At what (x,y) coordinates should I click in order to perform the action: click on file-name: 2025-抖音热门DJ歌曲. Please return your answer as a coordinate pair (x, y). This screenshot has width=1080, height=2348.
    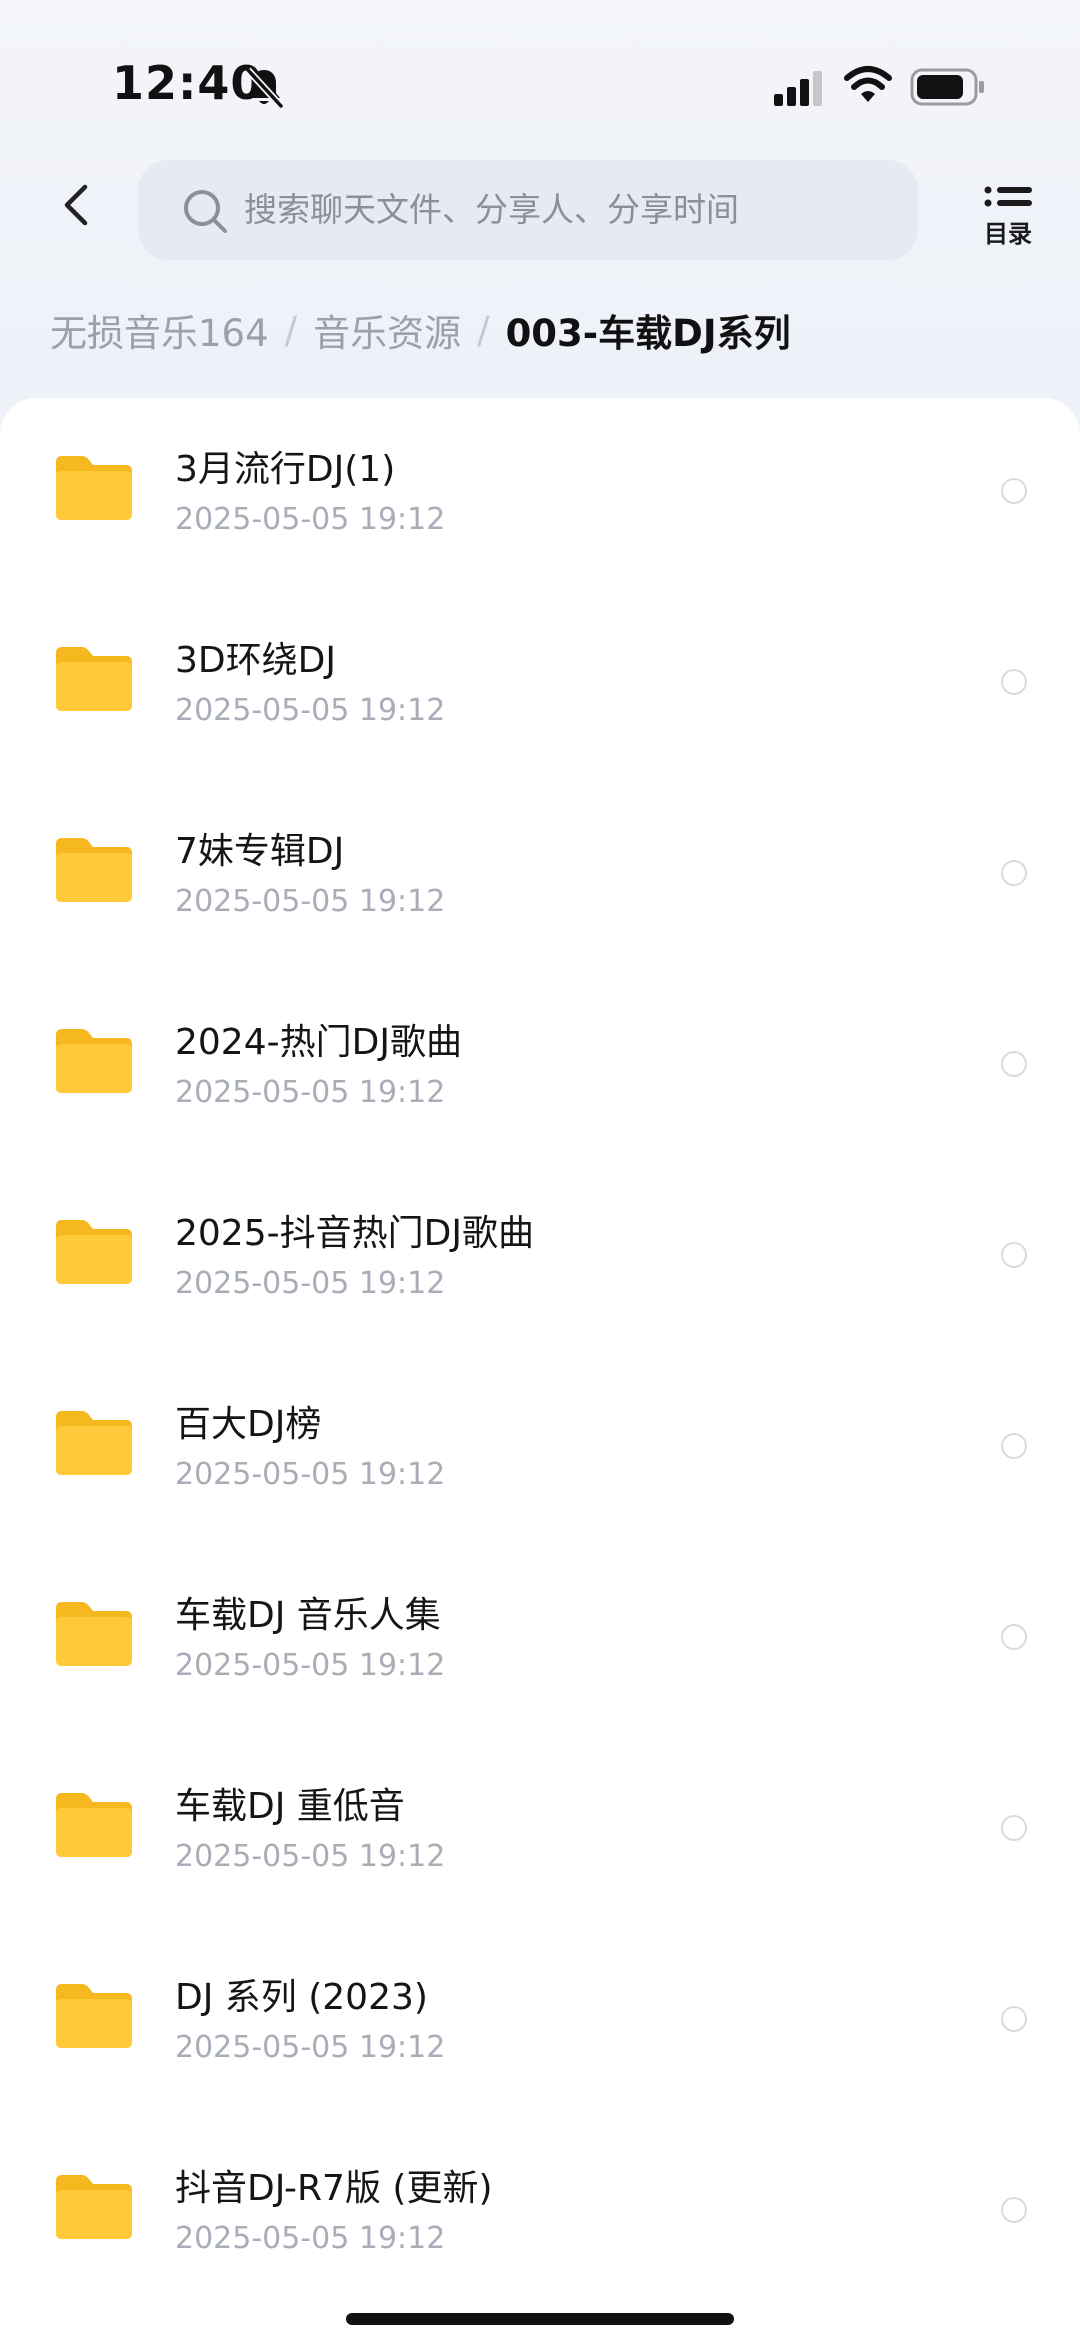
    Looking at the image, I should click on (354, 1233).